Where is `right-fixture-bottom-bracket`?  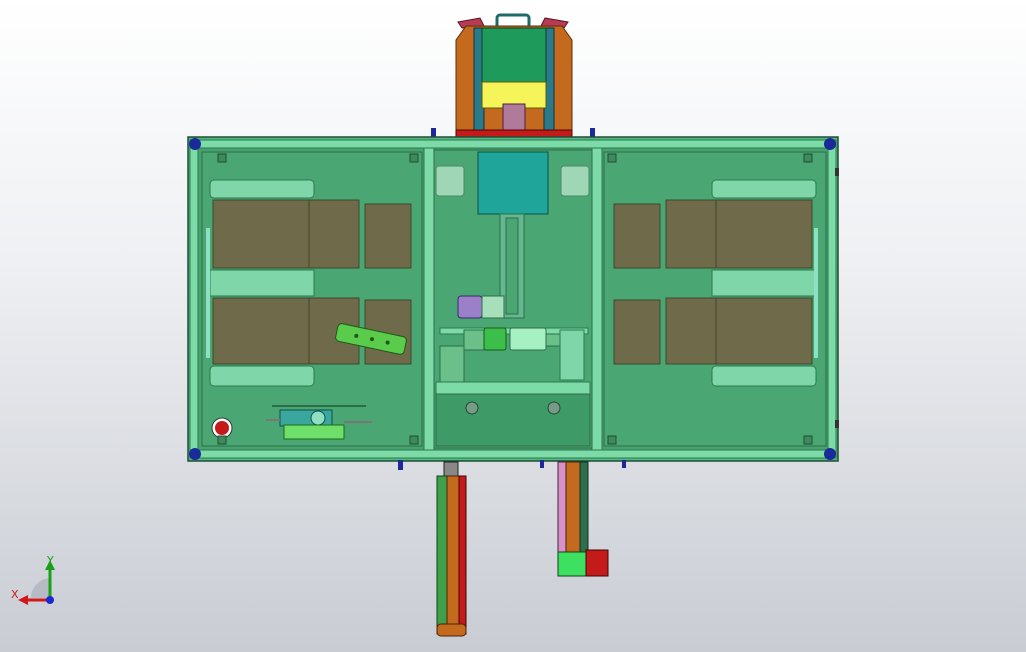
right-fixture-bottom-bracket is located at coordinates (764, 376).